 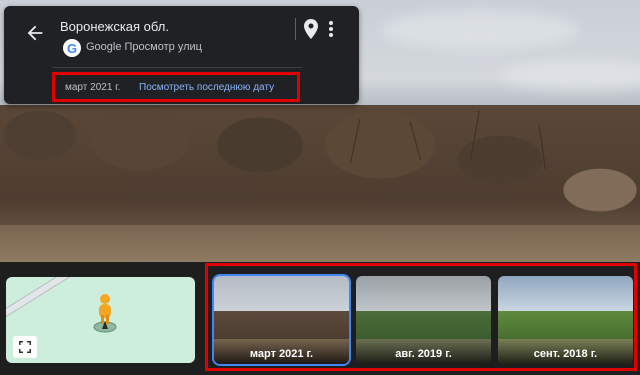 What do you see at coordinates (281, 320) in the screenshot?
I see `timeline-thumb-1: март 2021 г.` at bounding box center [281, 320].